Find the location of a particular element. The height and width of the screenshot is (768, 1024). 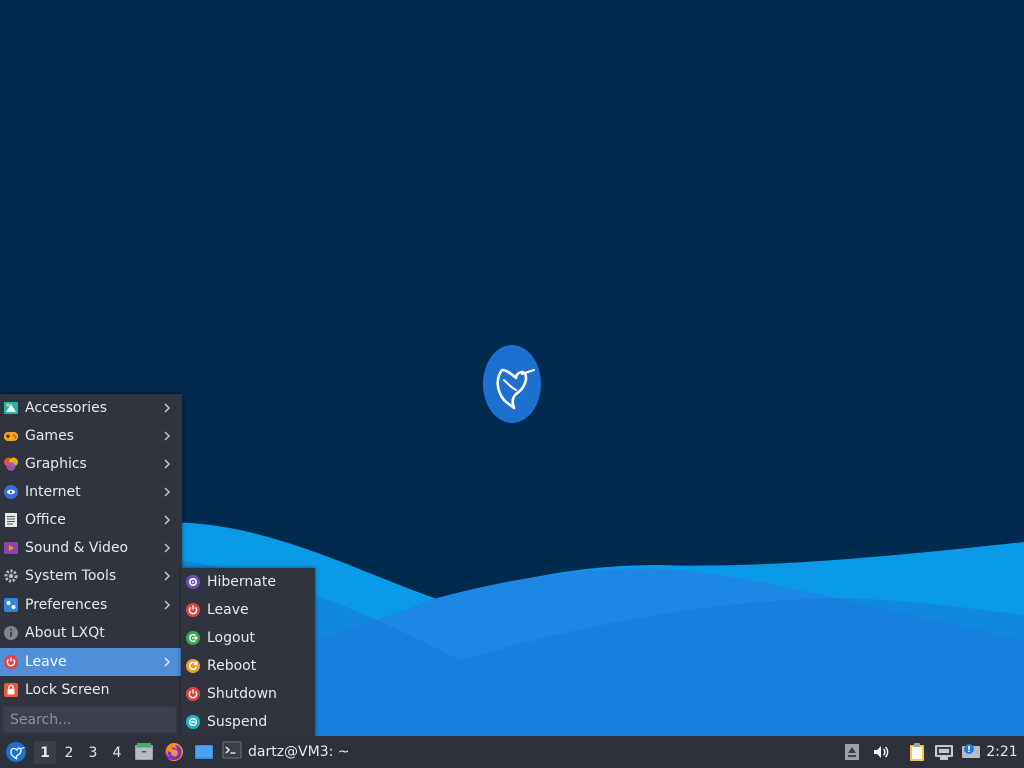

menu-item-about-lxqt: About LXQt is located at coordinates (91, 633).